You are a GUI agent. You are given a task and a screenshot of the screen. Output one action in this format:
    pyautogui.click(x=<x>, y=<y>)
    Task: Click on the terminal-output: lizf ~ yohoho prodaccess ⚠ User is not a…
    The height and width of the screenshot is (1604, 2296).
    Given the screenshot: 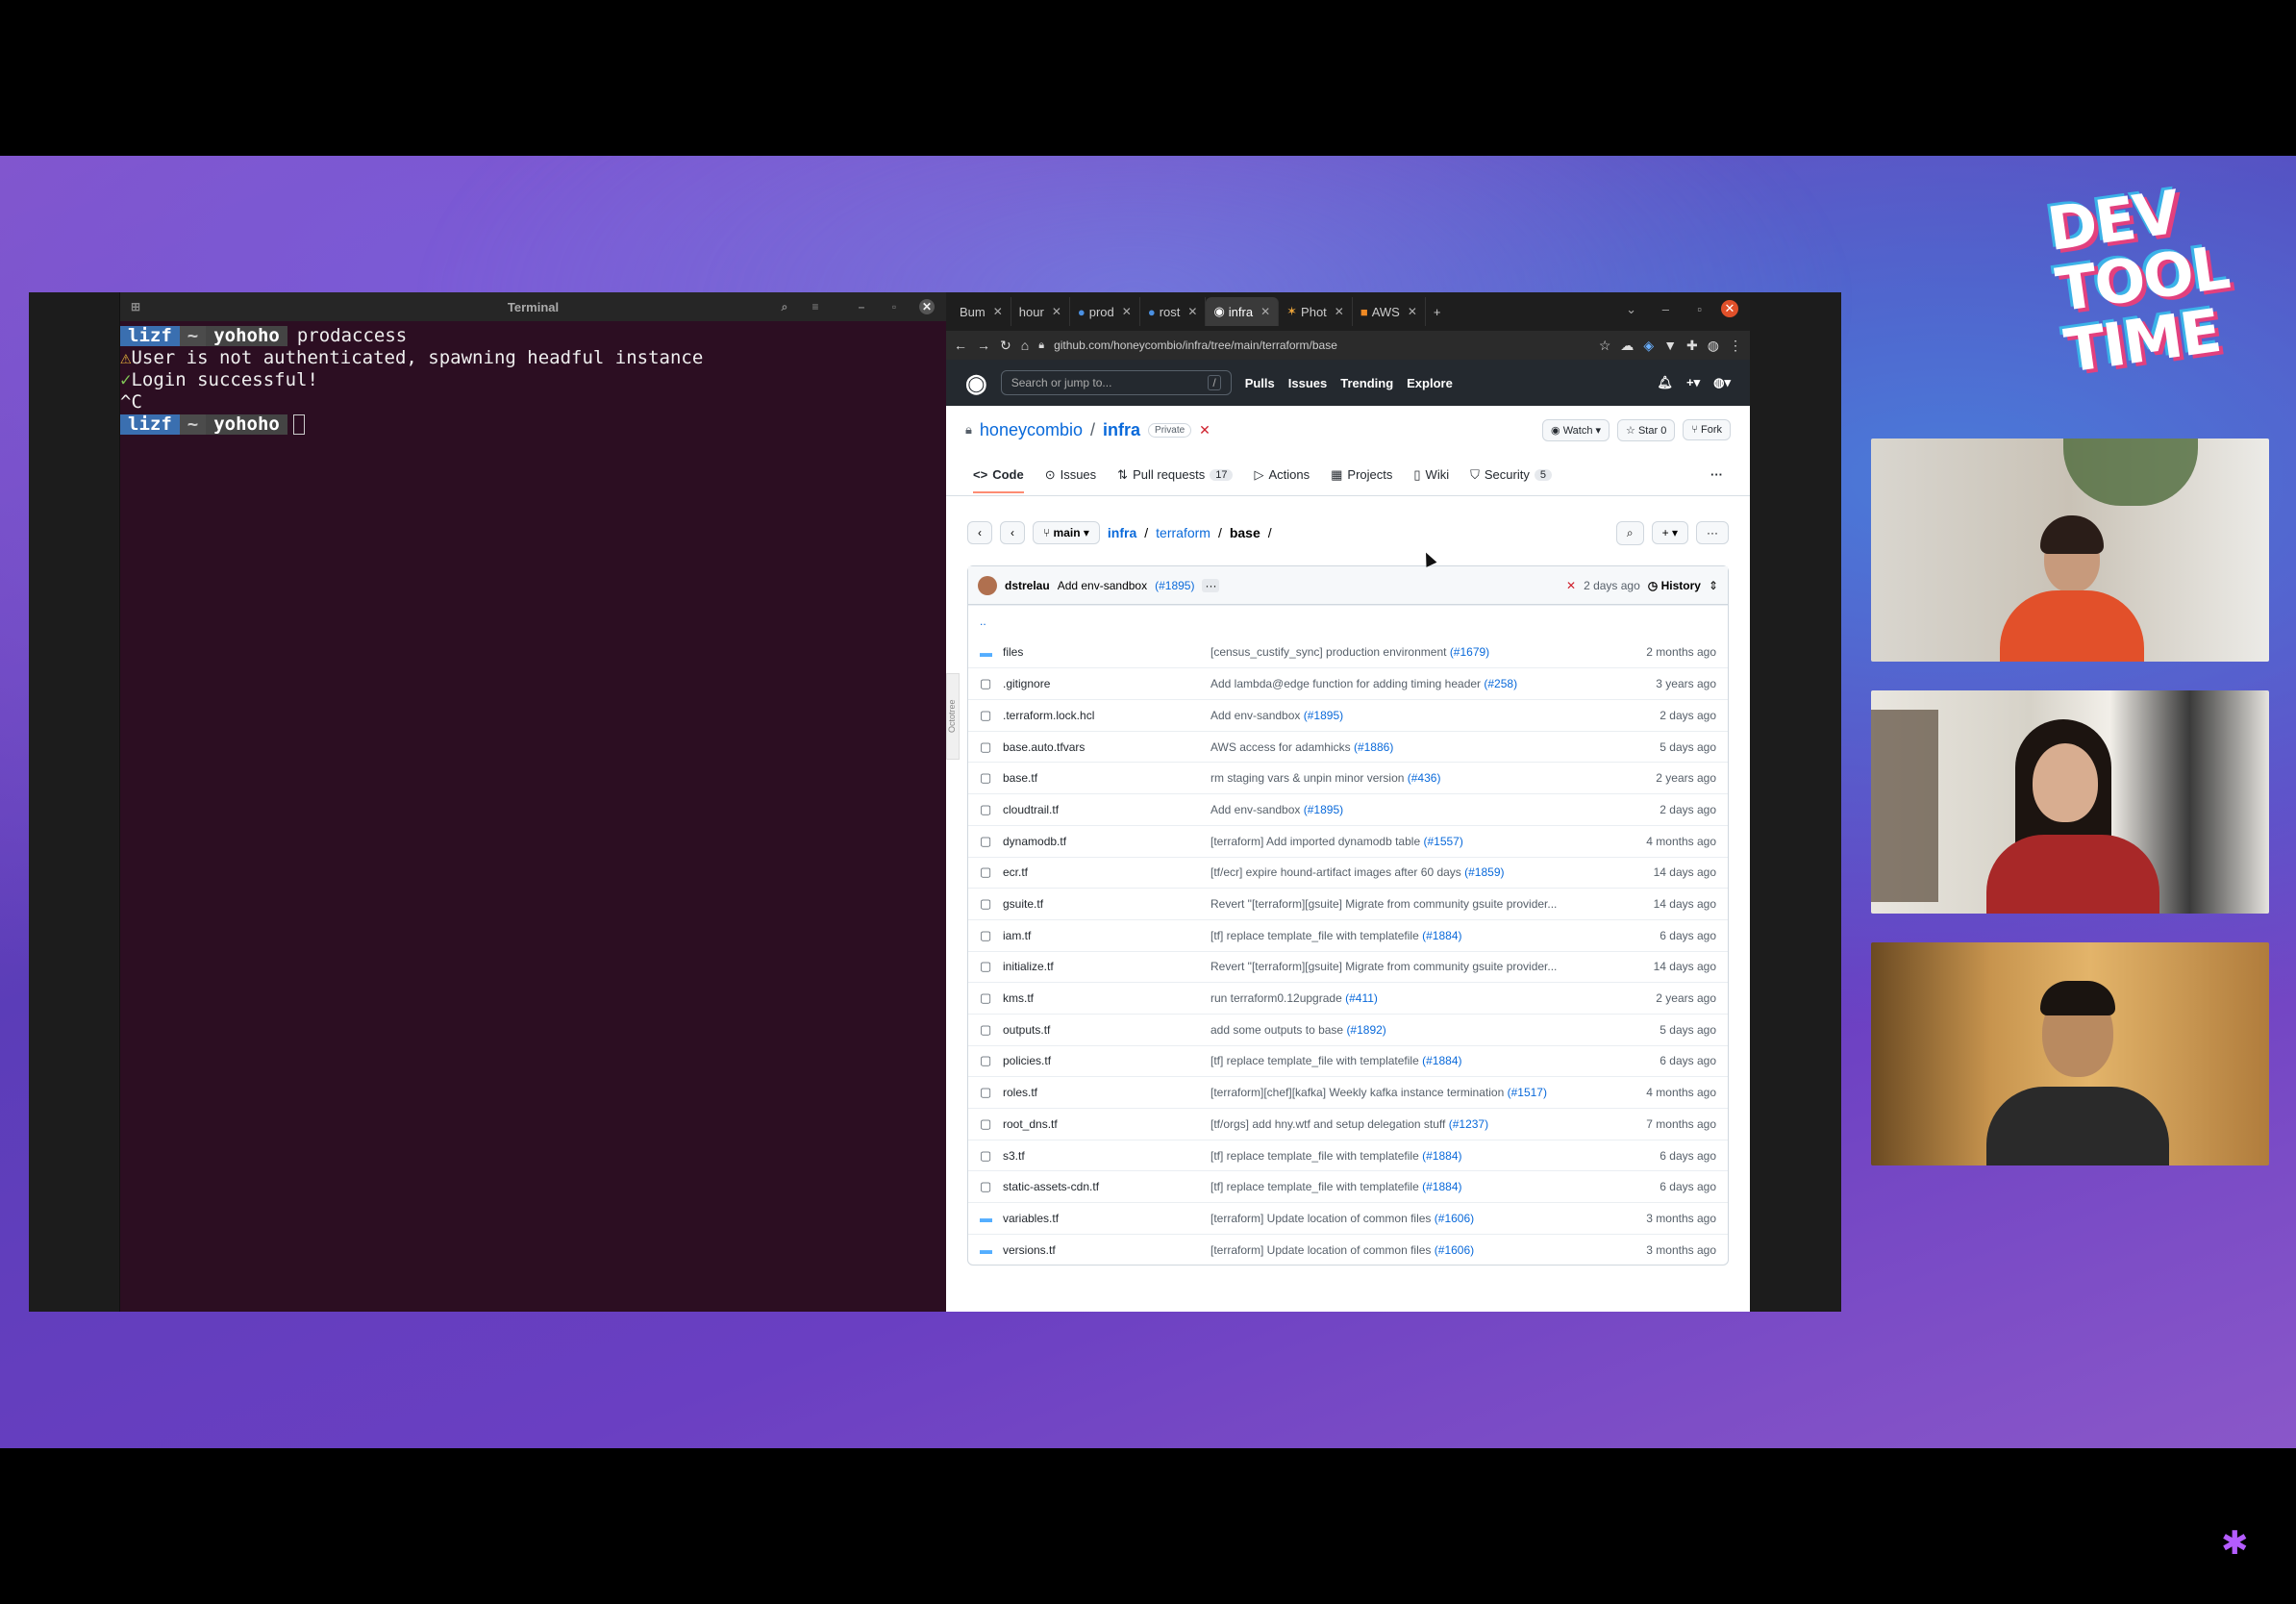 What is the action you would take?
    pyautogui.click(x=533, y=378)
    